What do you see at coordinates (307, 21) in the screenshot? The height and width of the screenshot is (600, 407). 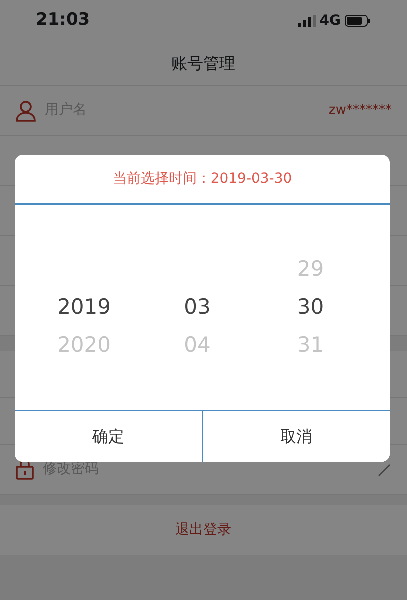 I see `signal-icon` at bounding box center [307, 21].